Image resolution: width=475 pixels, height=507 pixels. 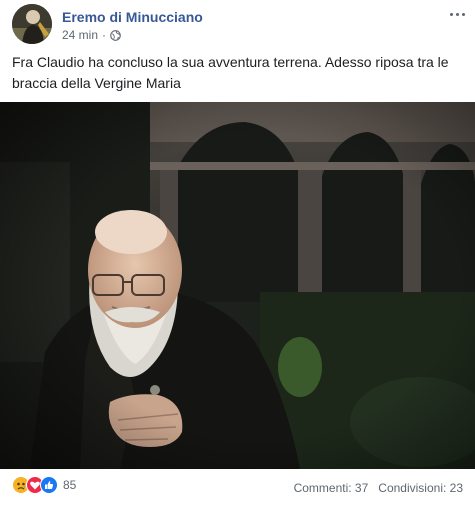 I want to click on like-reaction-icon, so click(x=49, y=485).